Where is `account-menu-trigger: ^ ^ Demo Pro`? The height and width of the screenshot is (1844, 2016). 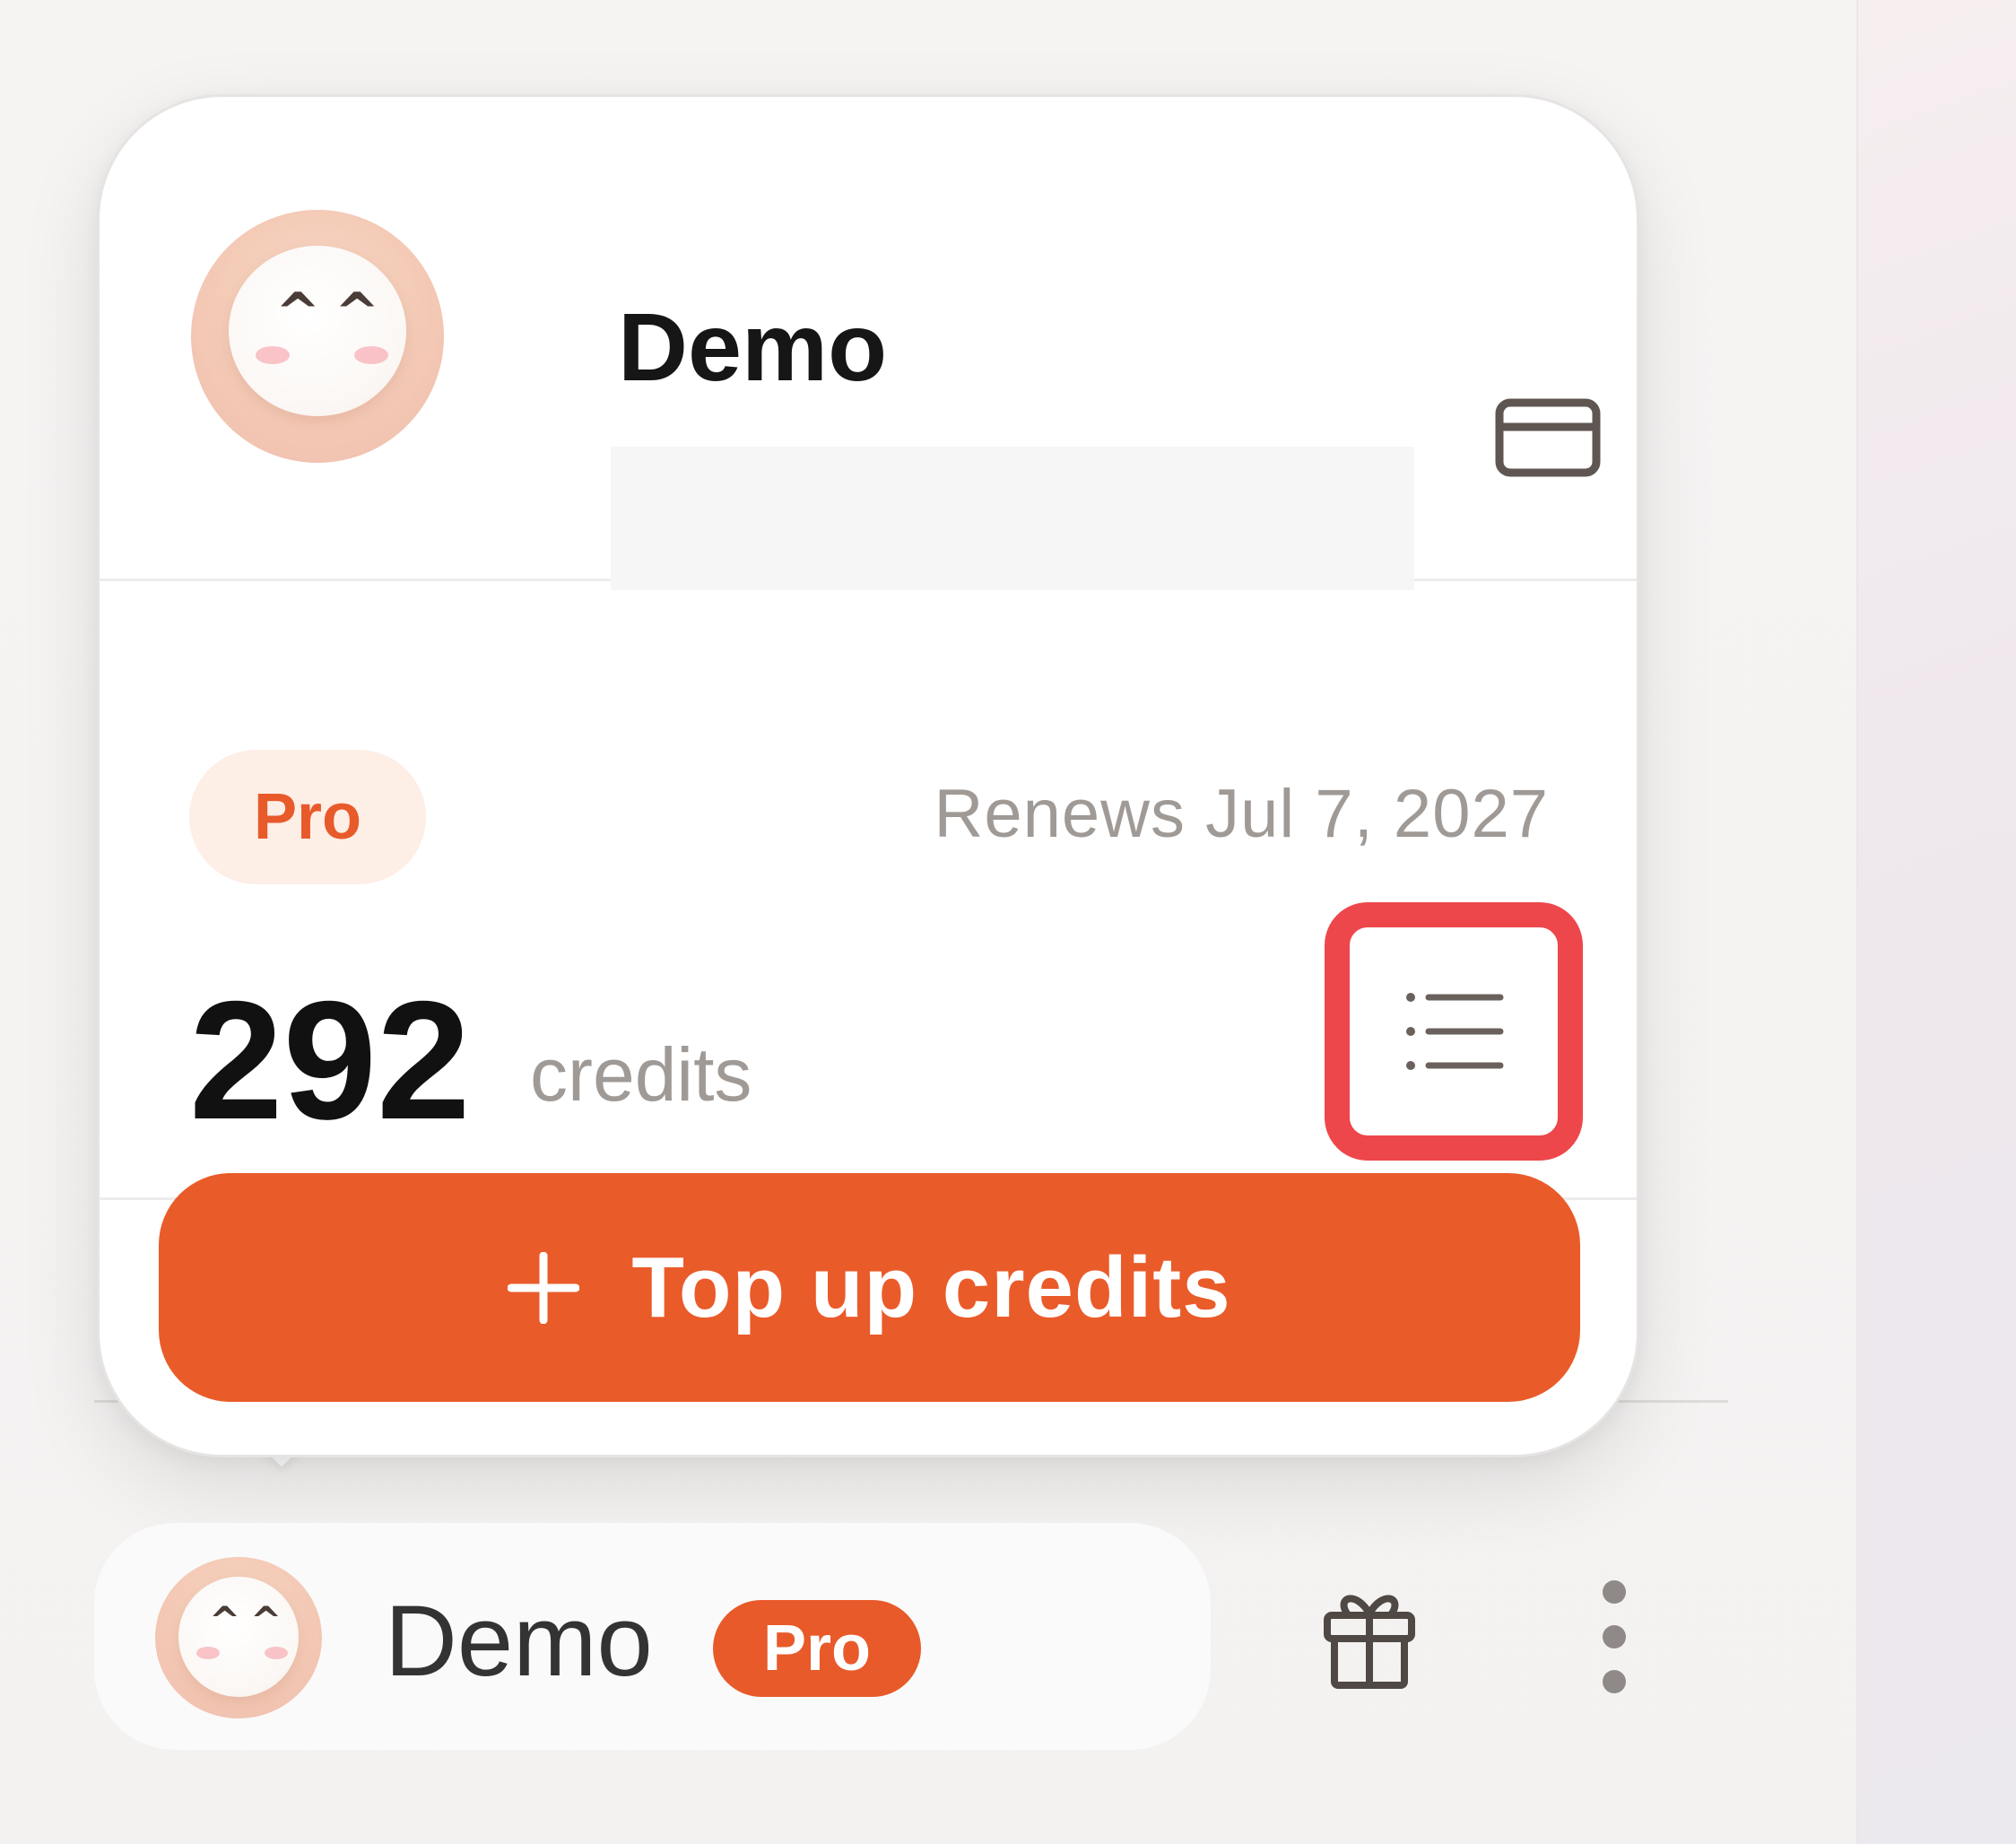 account-menu-trigger: ^ ^ Demo Pro is located at coordinates (653, 1636).